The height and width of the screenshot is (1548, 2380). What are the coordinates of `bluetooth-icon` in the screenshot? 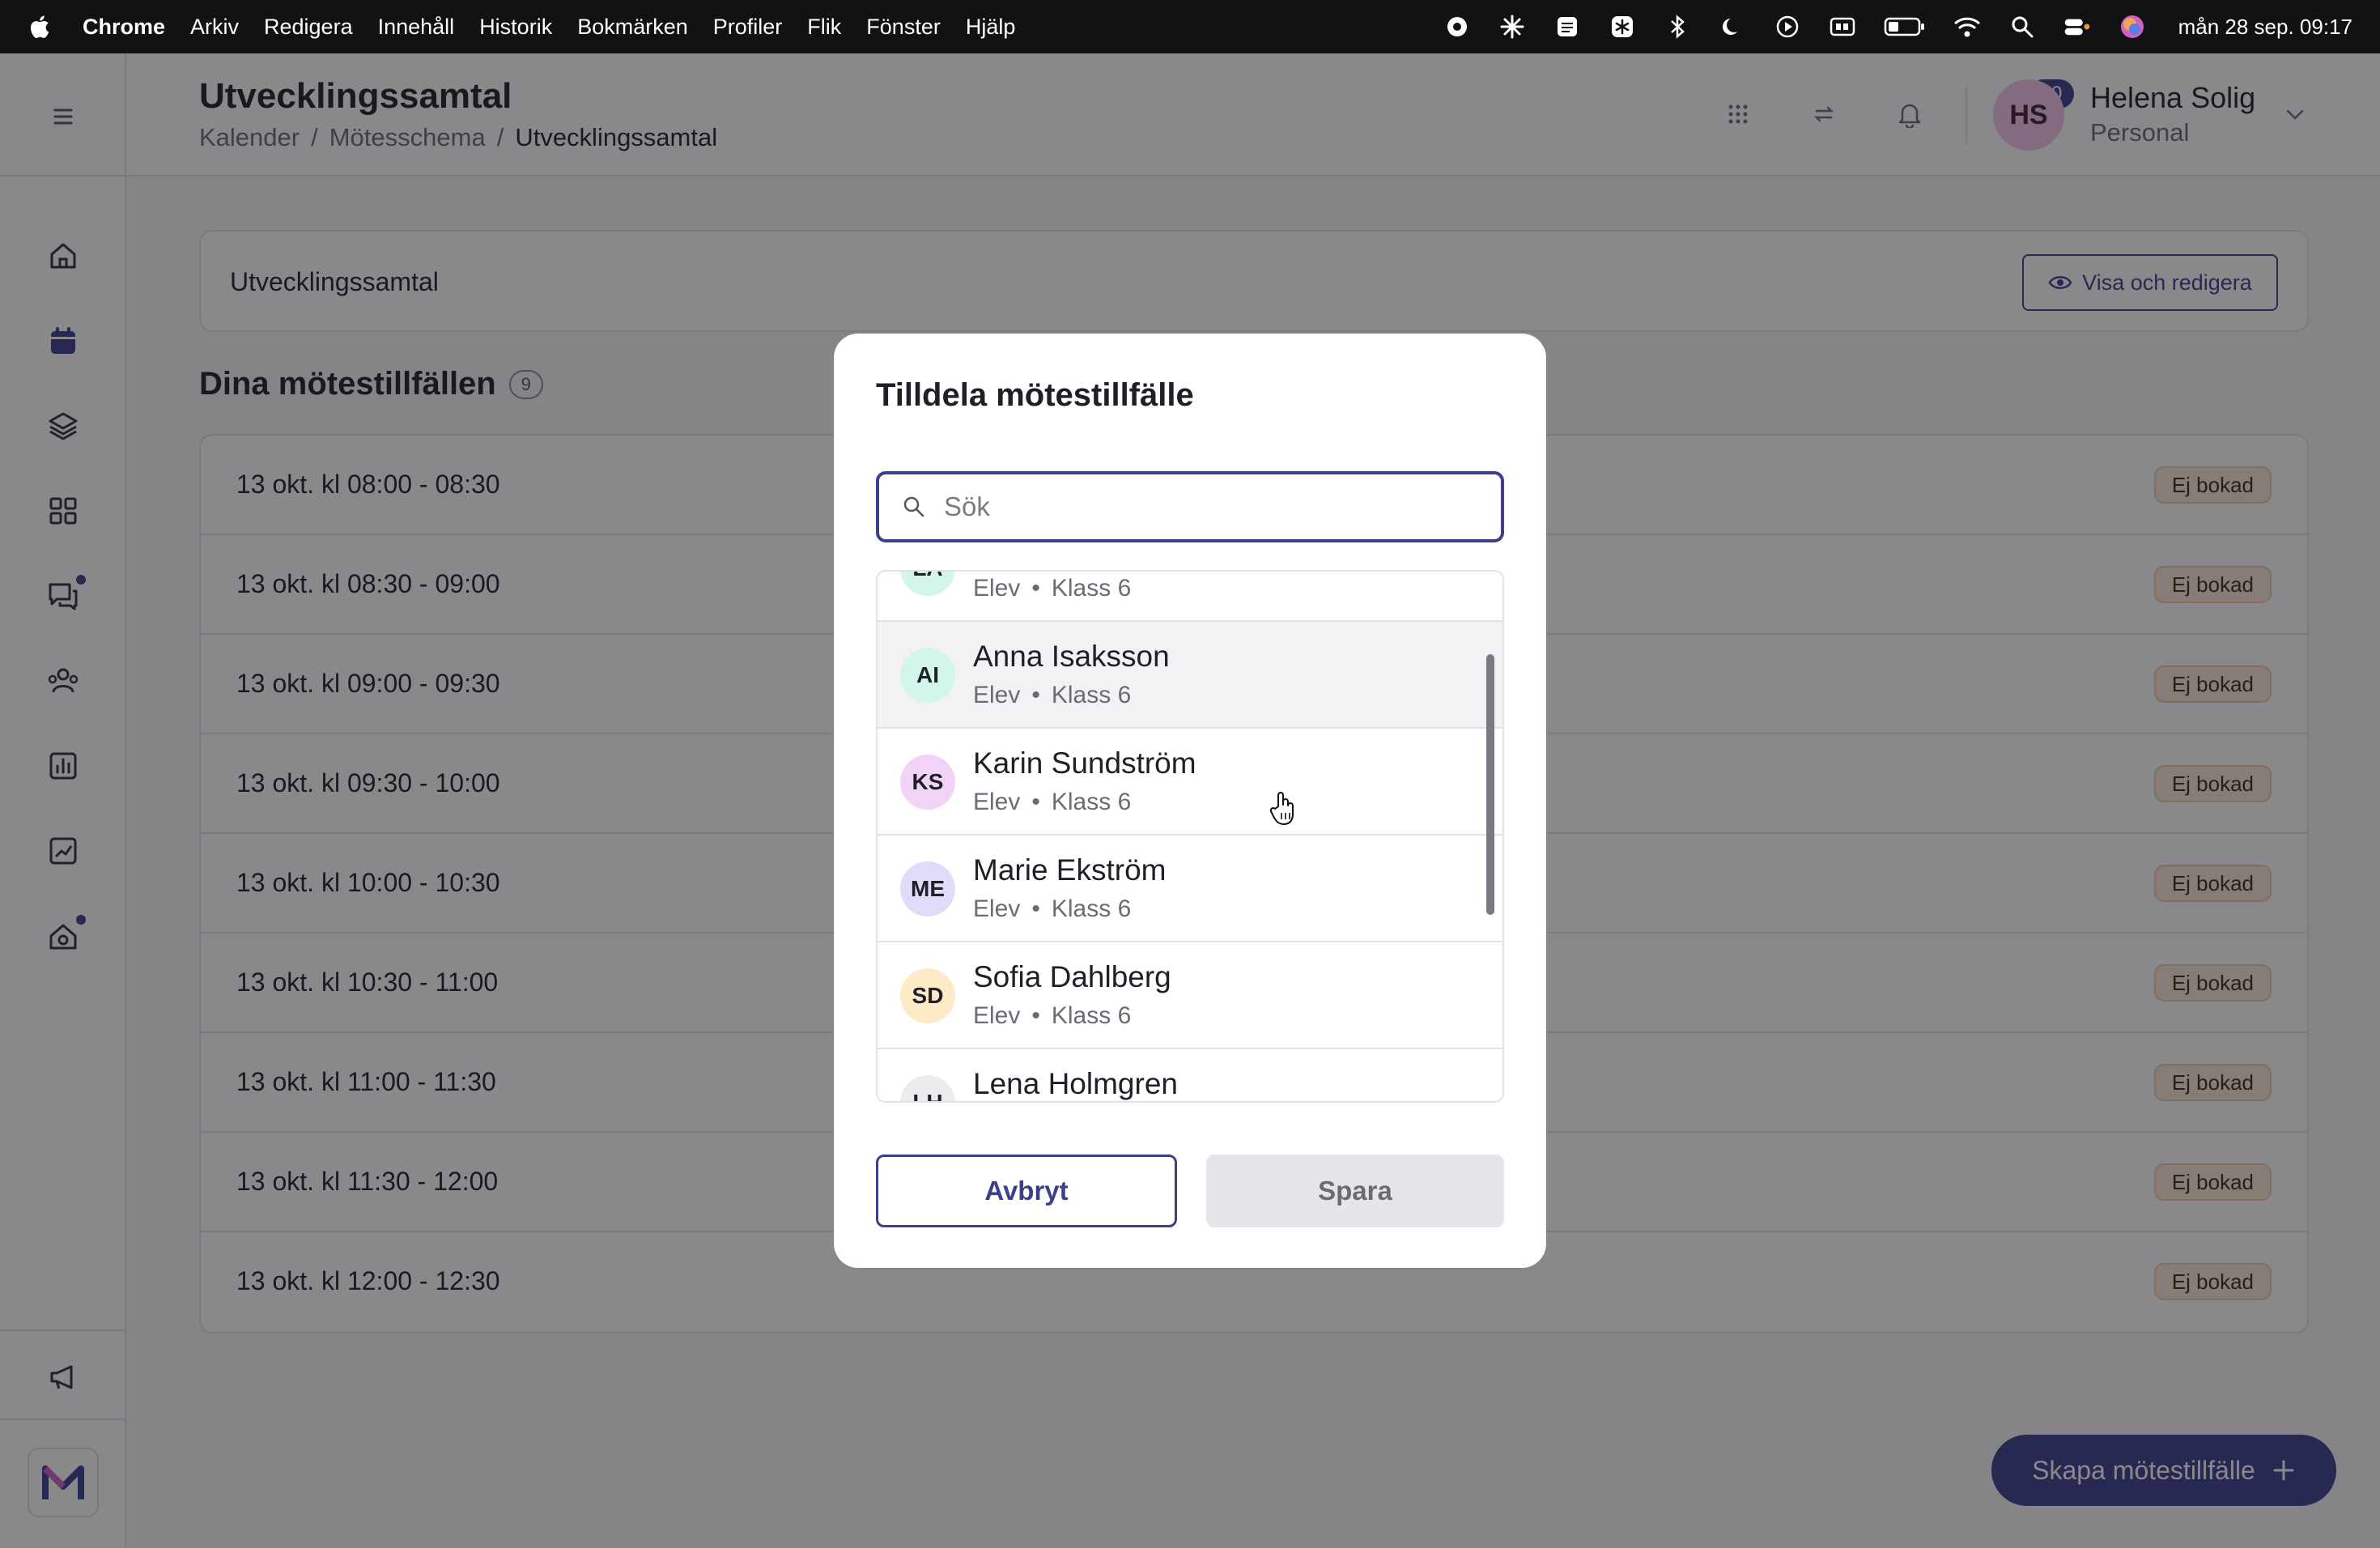 It's located at (1678, 27).